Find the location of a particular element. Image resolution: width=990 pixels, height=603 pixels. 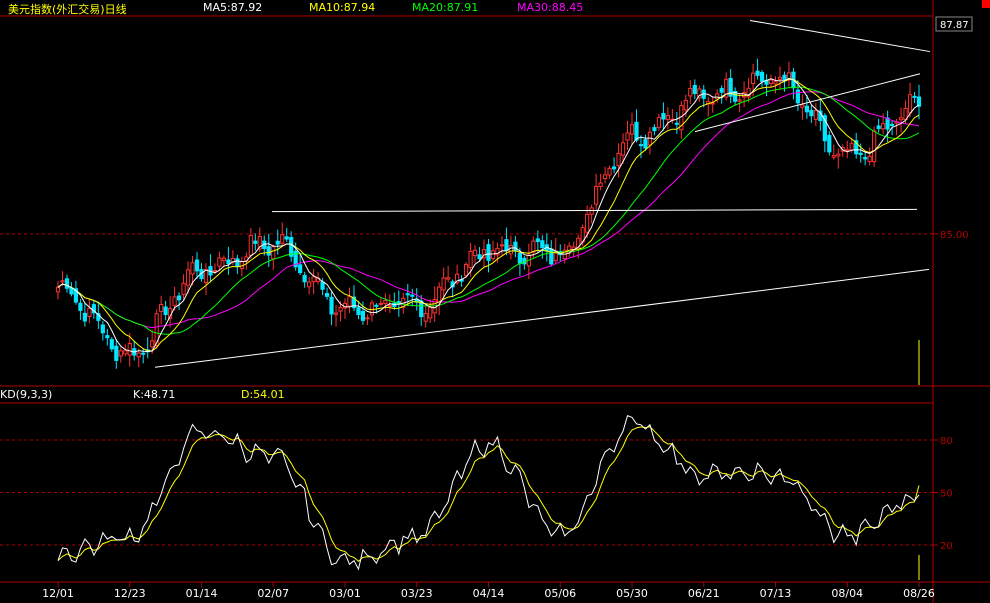

ma30-label: MA30:88.45 is located at coordinates (550, 7).